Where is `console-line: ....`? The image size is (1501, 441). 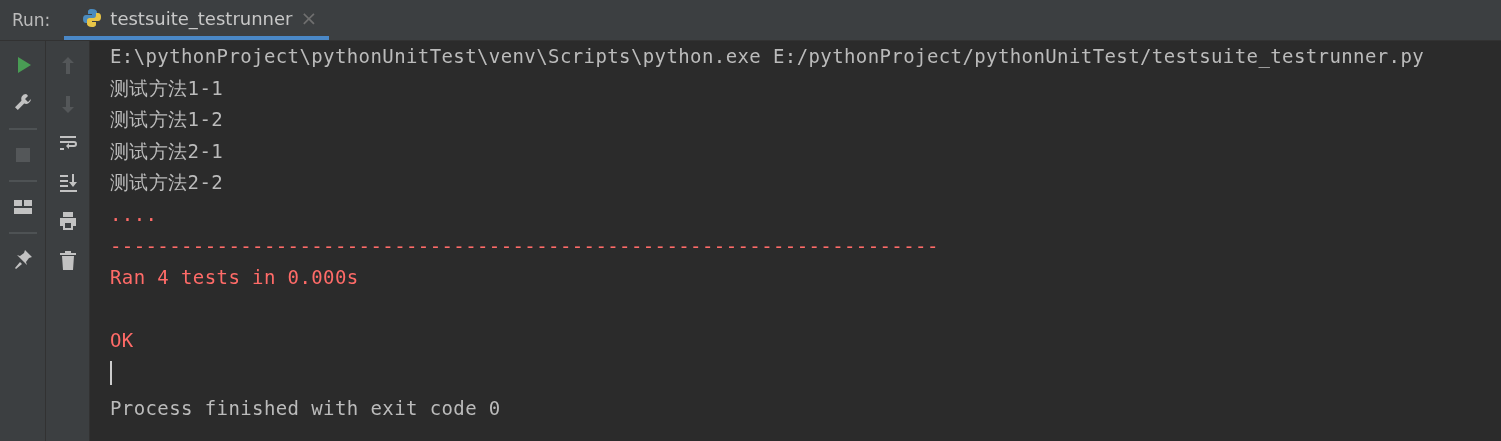
console-line: .... is located at coordinates (134, 214).